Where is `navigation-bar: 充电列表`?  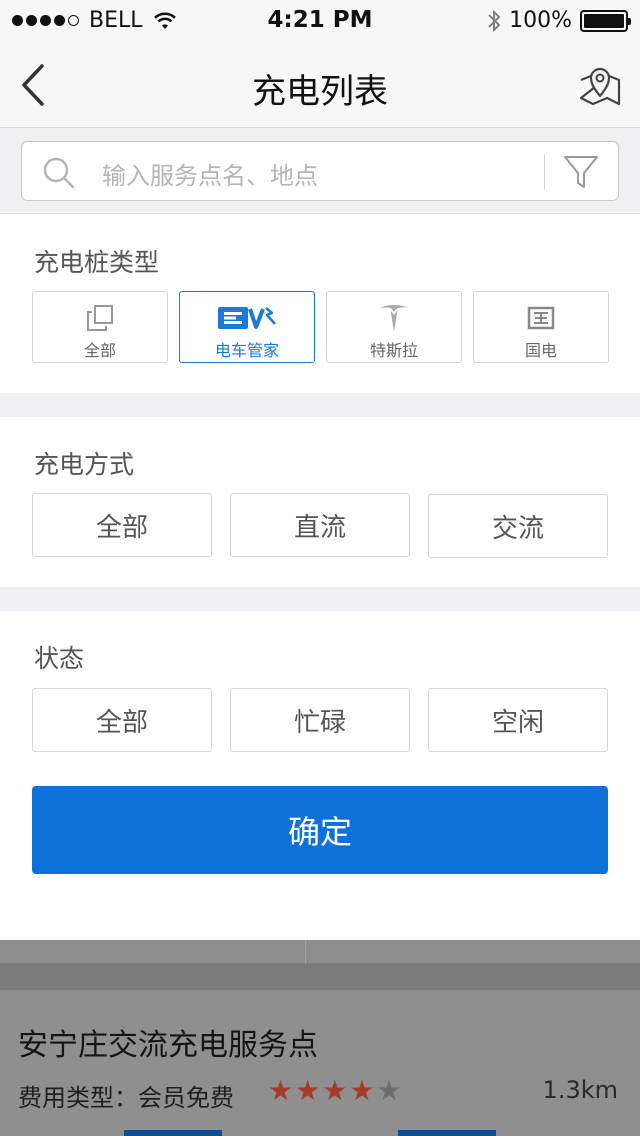 navigation-bar: 充电列表 is located at coordinates (320, 85).